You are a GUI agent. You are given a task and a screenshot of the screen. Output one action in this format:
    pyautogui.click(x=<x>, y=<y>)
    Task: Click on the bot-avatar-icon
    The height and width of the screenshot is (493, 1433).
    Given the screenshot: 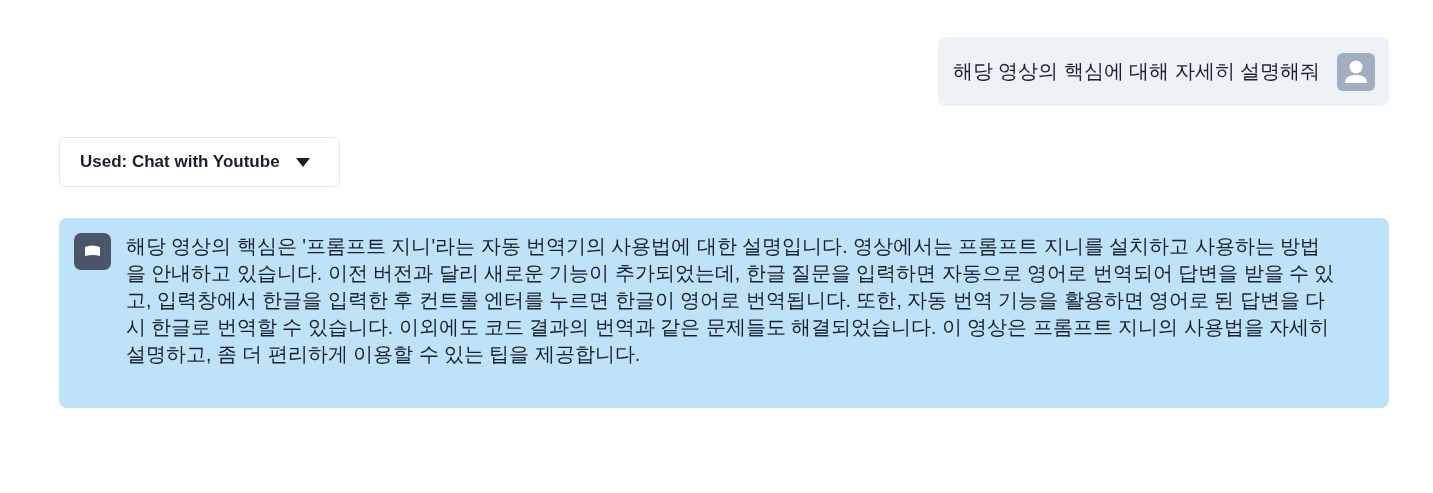 What is the action you would take?
    pyautogui.click(x=92, y=251)
    